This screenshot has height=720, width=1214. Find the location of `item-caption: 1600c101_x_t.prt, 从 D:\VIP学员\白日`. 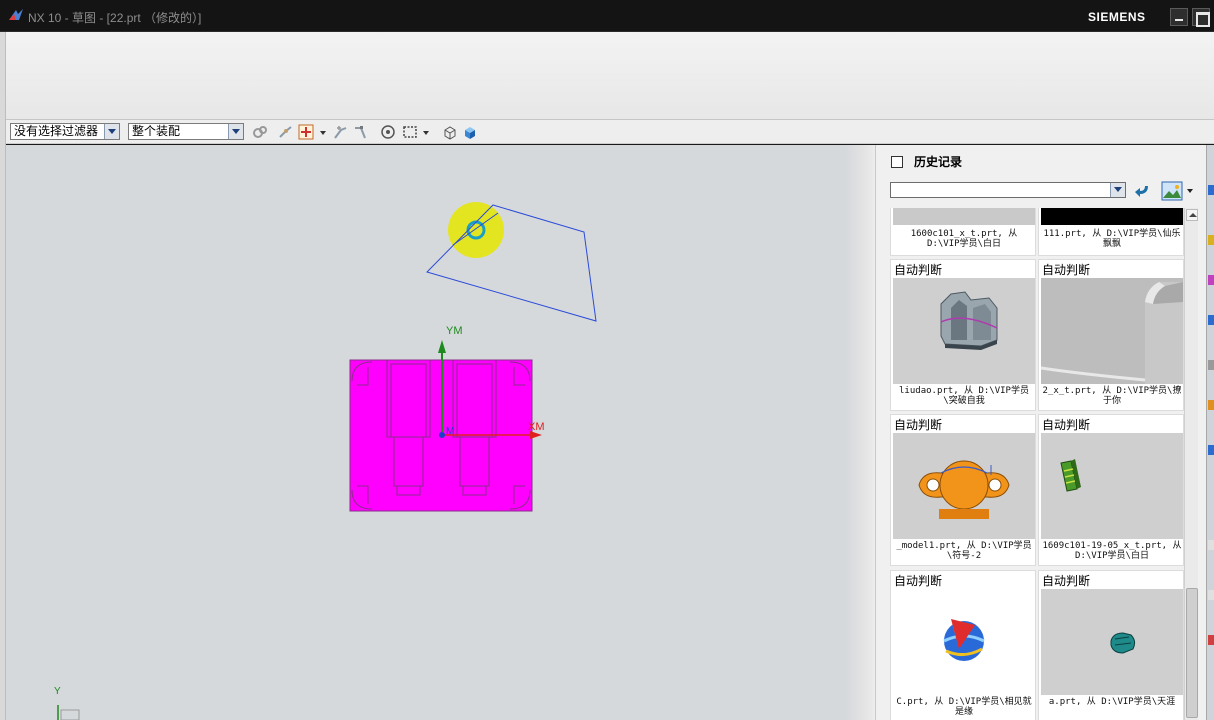

item-caption: 1600c101_x_t.prt, 从 D:\VIP学员\白日 is located at coordinates (964, 239).